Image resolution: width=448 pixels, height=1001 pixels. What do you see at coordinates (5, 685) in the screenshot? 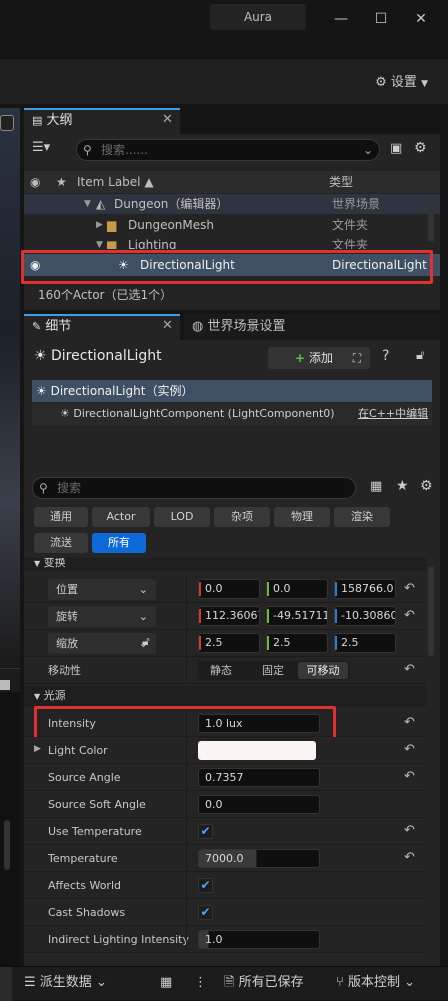
I see `left-square-icon` at bounding box center [5, 685].